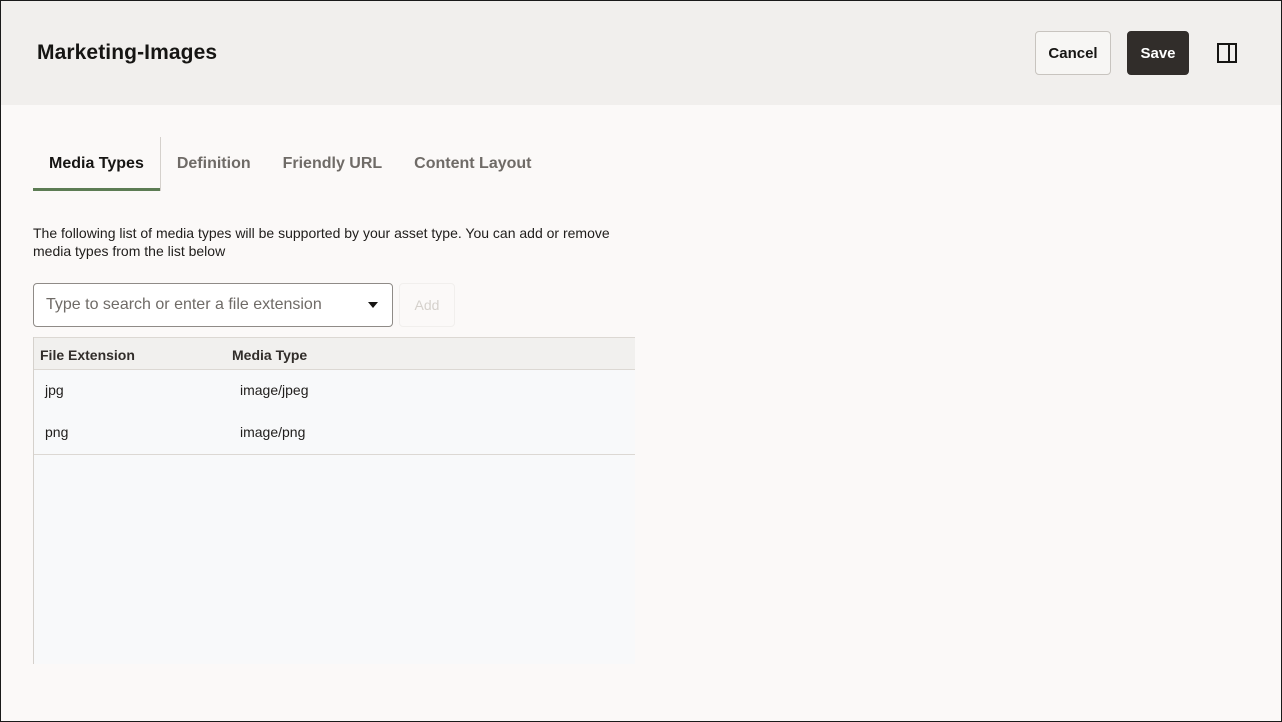 This screenshot has height=722, width=1282. What do you see at coordinates (334, 391) in the screenshot?
I see `table-row: jpg image/jpeg` at bounding box center [334, 391].